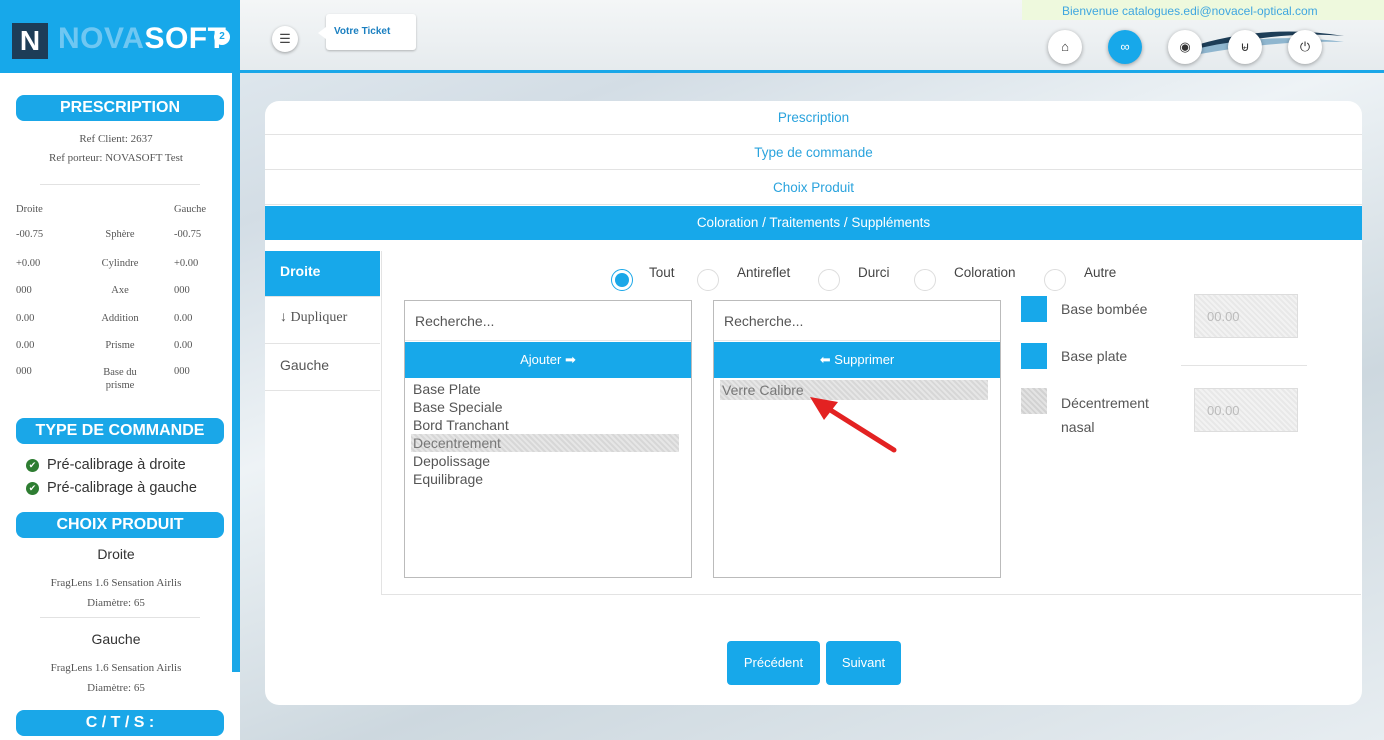  I want to click on cart-icon: ⊌, so click(1245, 46).